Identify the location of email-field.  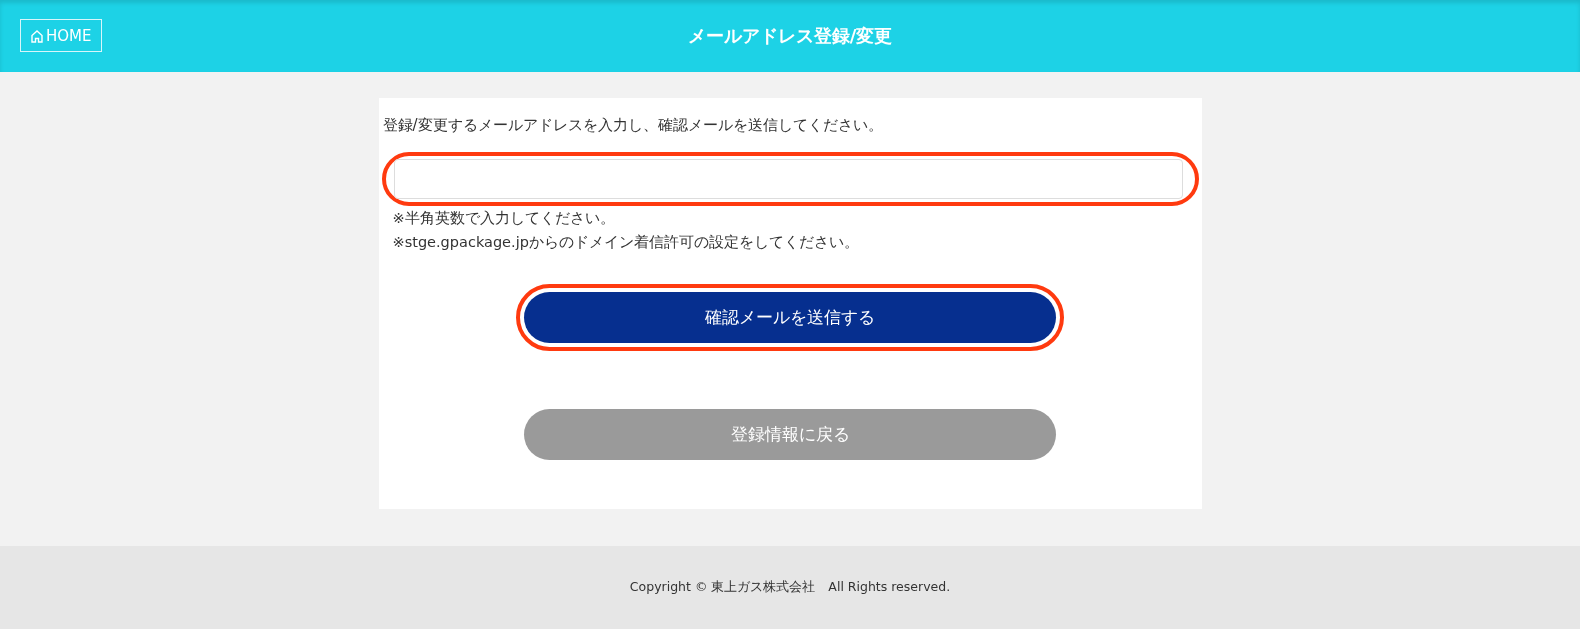
(788, 179).